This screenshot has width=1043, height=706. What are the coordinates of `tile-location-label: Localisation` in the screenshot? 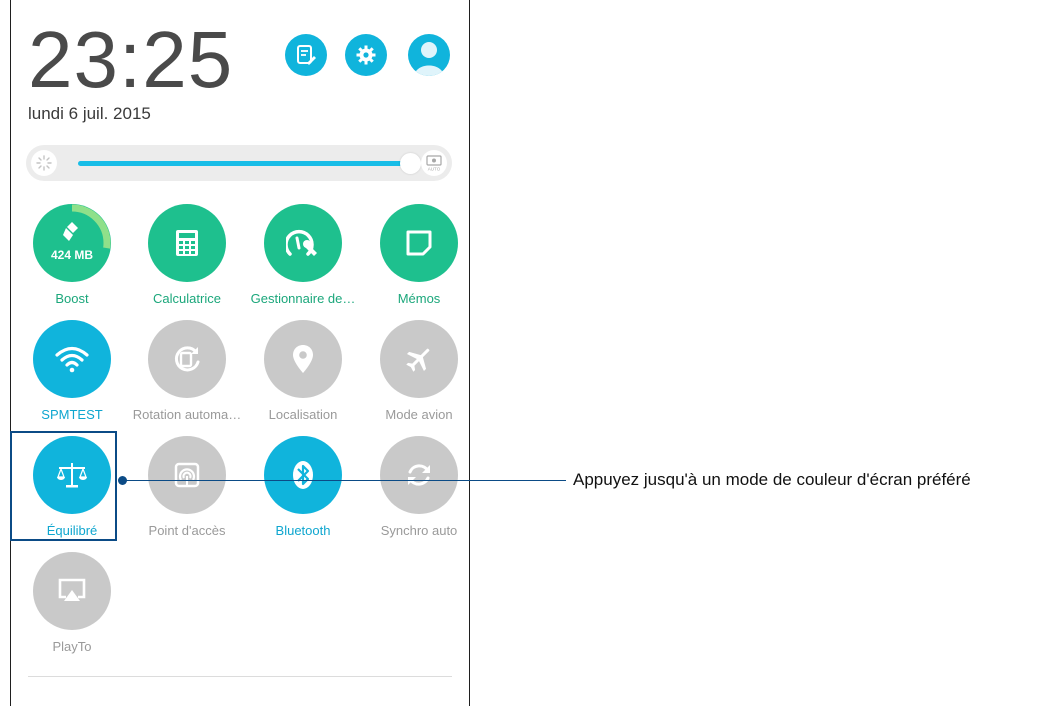 It's located at (303, 414).